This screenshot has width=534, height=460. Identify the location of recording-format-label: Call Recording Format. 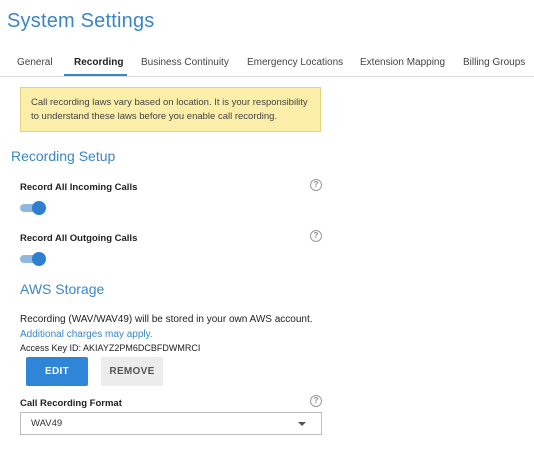
(71, 403).